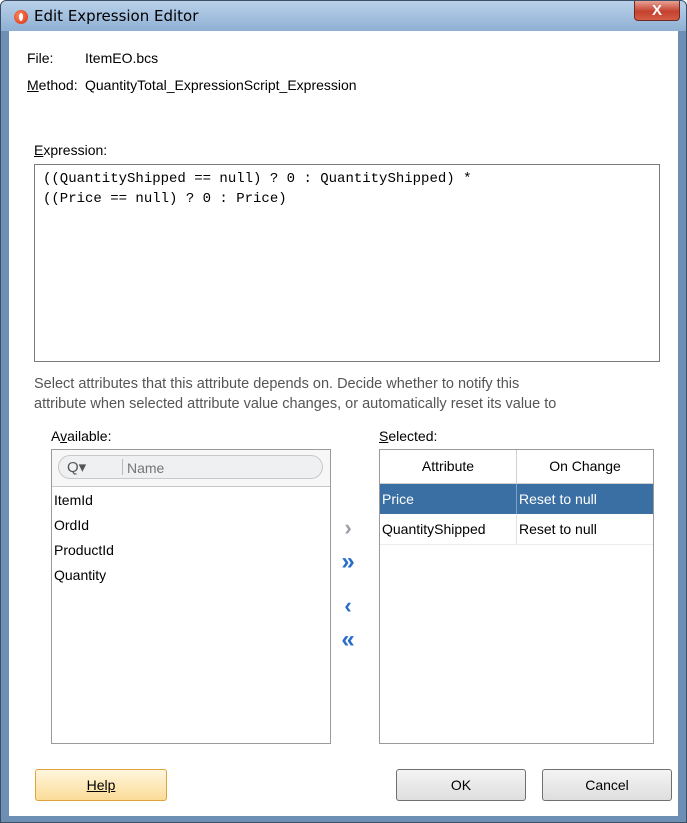  Describe the element at coordinates (122, 58) in the screenshot. I see `file-value: ItemEO.bcs` at that location.